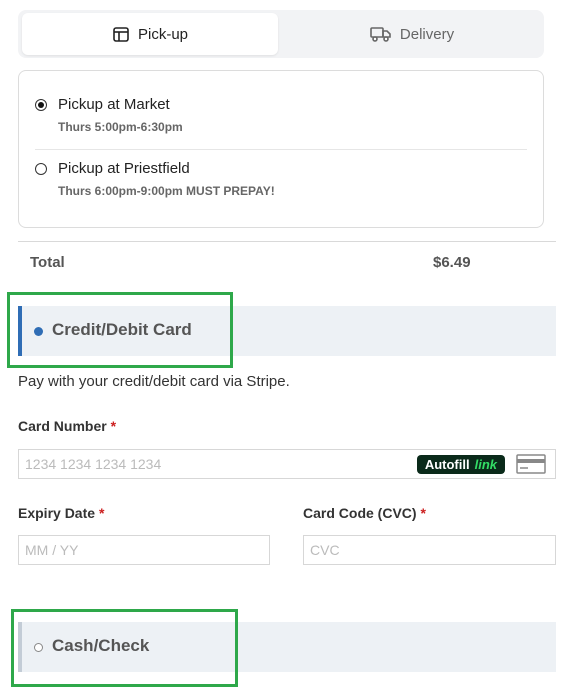 This screenshot has height=697, width=582. What do you see at coordinates (124, 168) in the screenshot?
I see `pickup-priestfield-label: Pickup at Priestfield` at bounding box center [124, 168].